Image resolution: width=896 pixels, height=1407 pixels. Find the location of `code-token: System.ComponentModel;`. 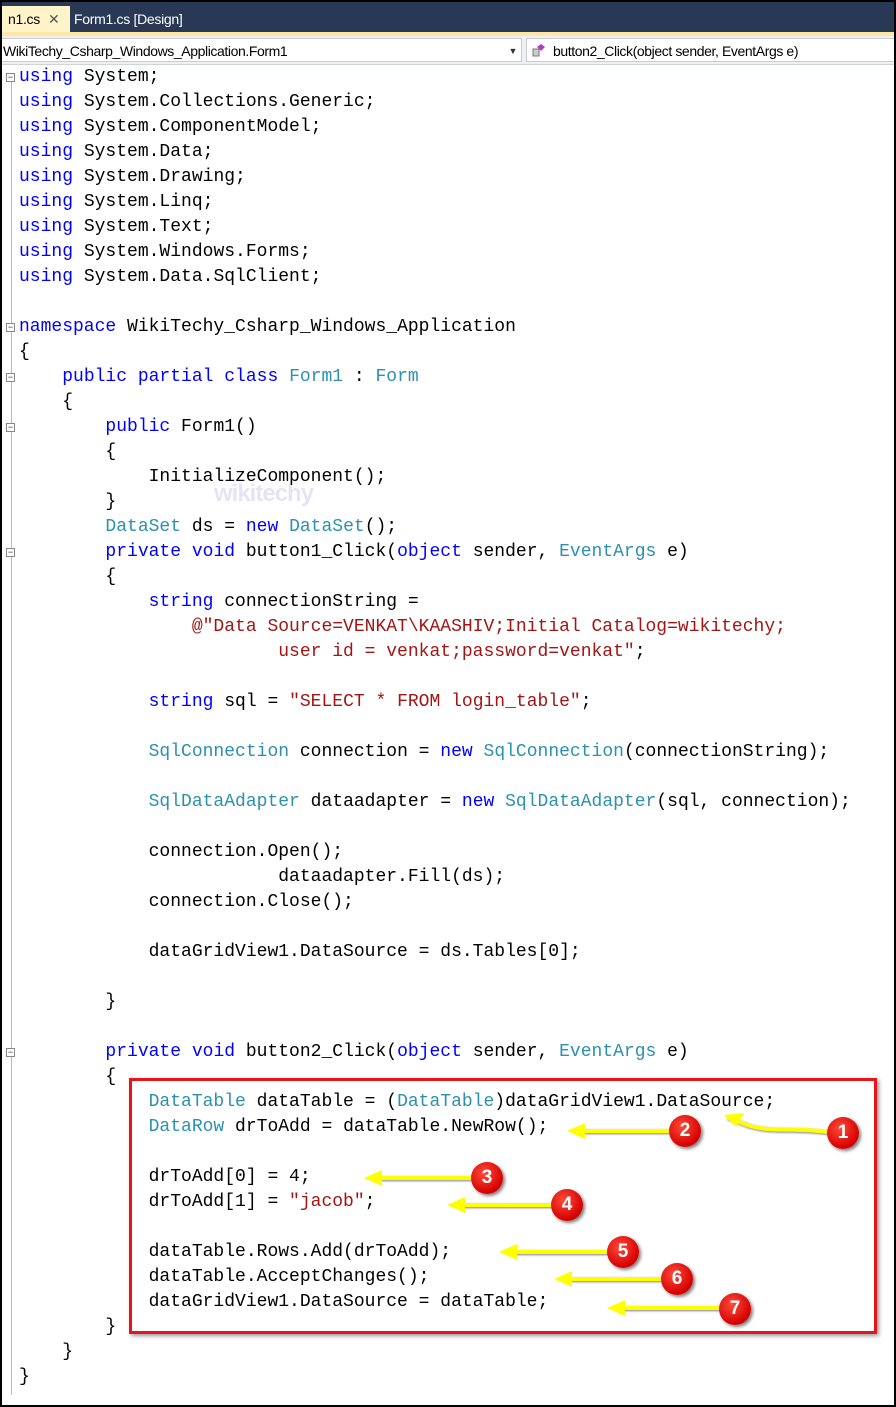

code-token: System.ComponentModel; is located at coordinates (197, 127).